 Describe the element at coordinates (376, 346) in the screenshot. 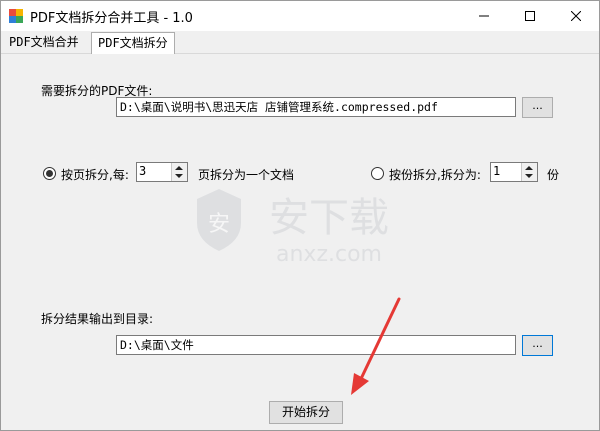

I see `annotation-arrow-icon` at that location.